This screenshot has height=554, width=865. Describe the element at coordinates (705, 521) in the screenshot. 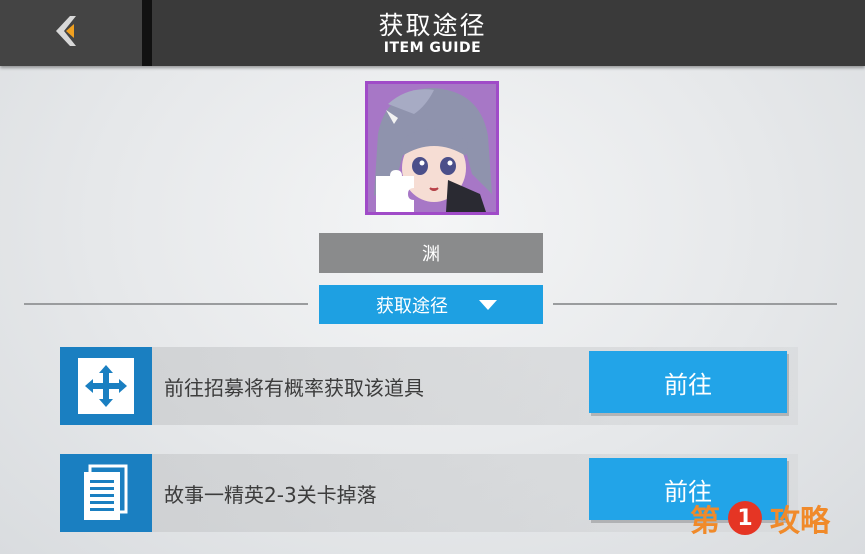

I see `watermark-prefix: 第` at that location.